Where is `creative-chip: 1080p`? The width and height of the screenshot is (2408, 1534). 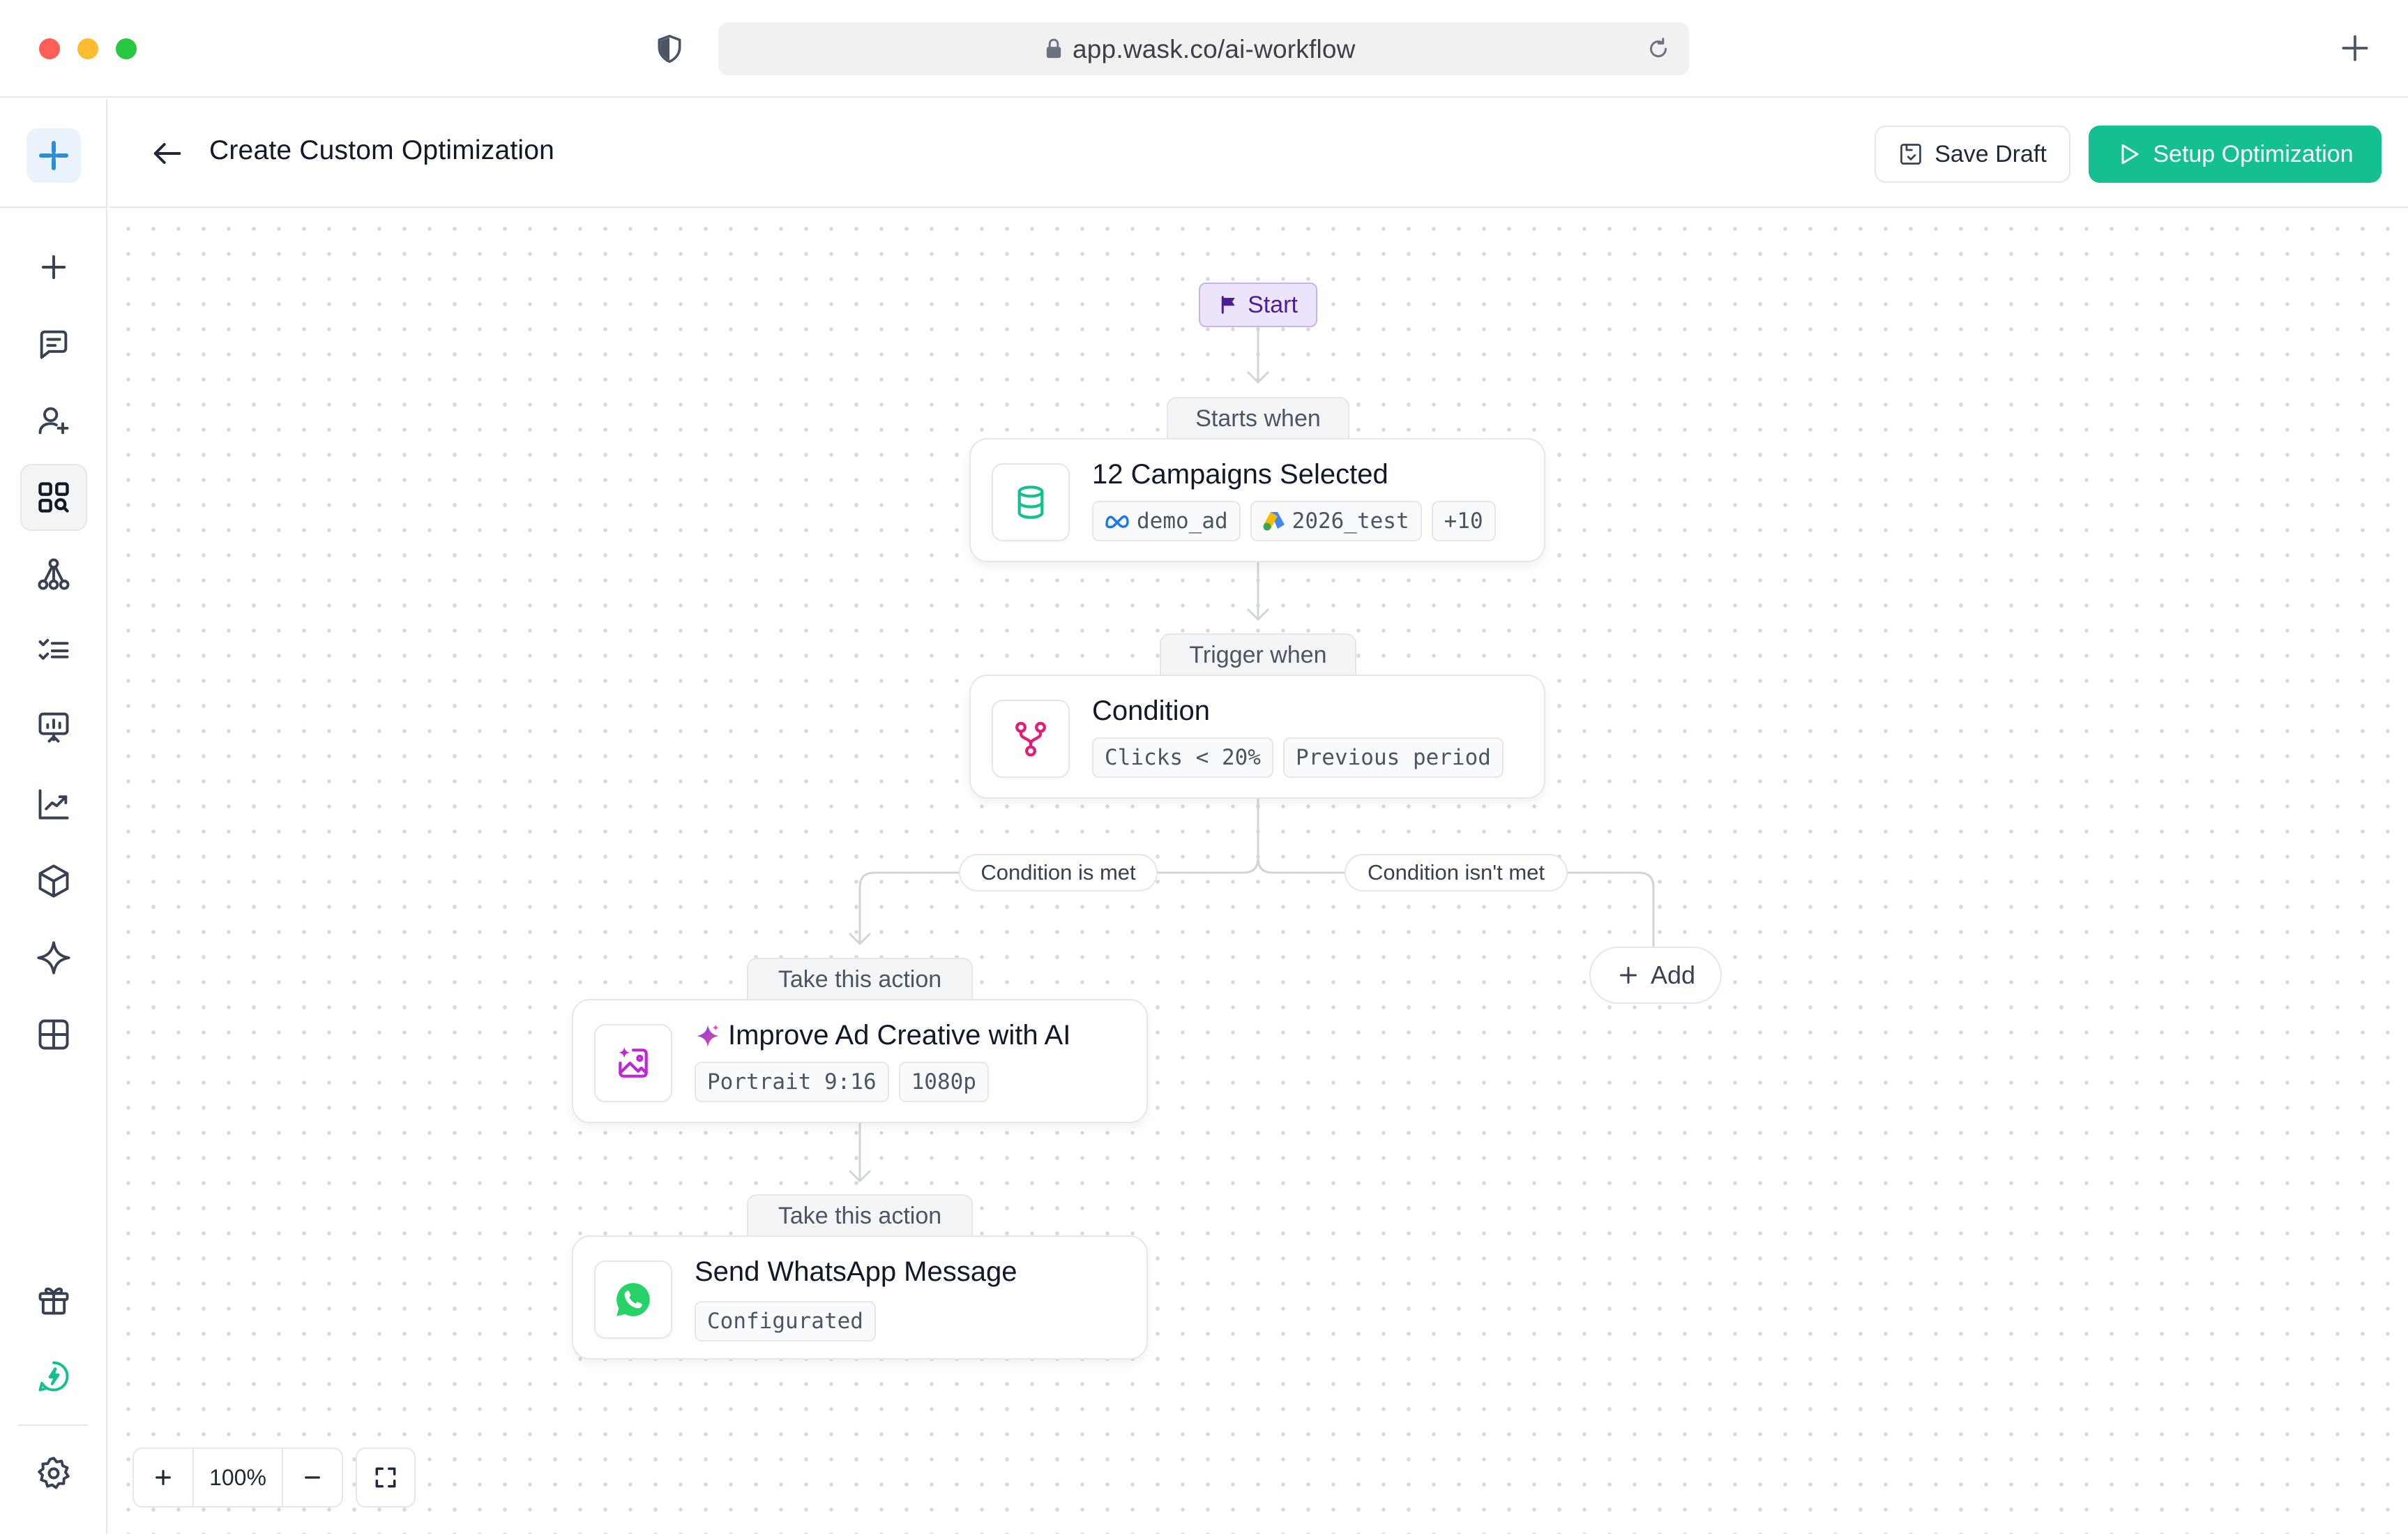
creative-chip: 1080p is located at coordinates (943, 1082).